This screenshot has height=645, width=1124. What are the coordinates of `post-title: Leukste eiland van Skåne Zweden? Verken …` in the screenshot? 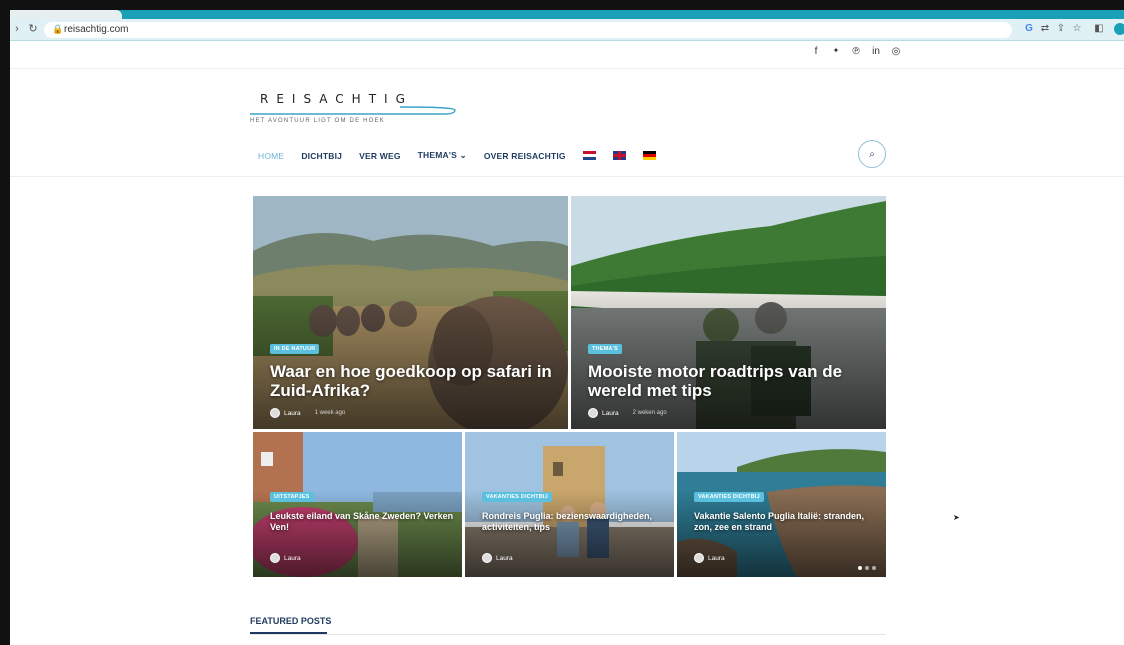 It's located at (362, 522).